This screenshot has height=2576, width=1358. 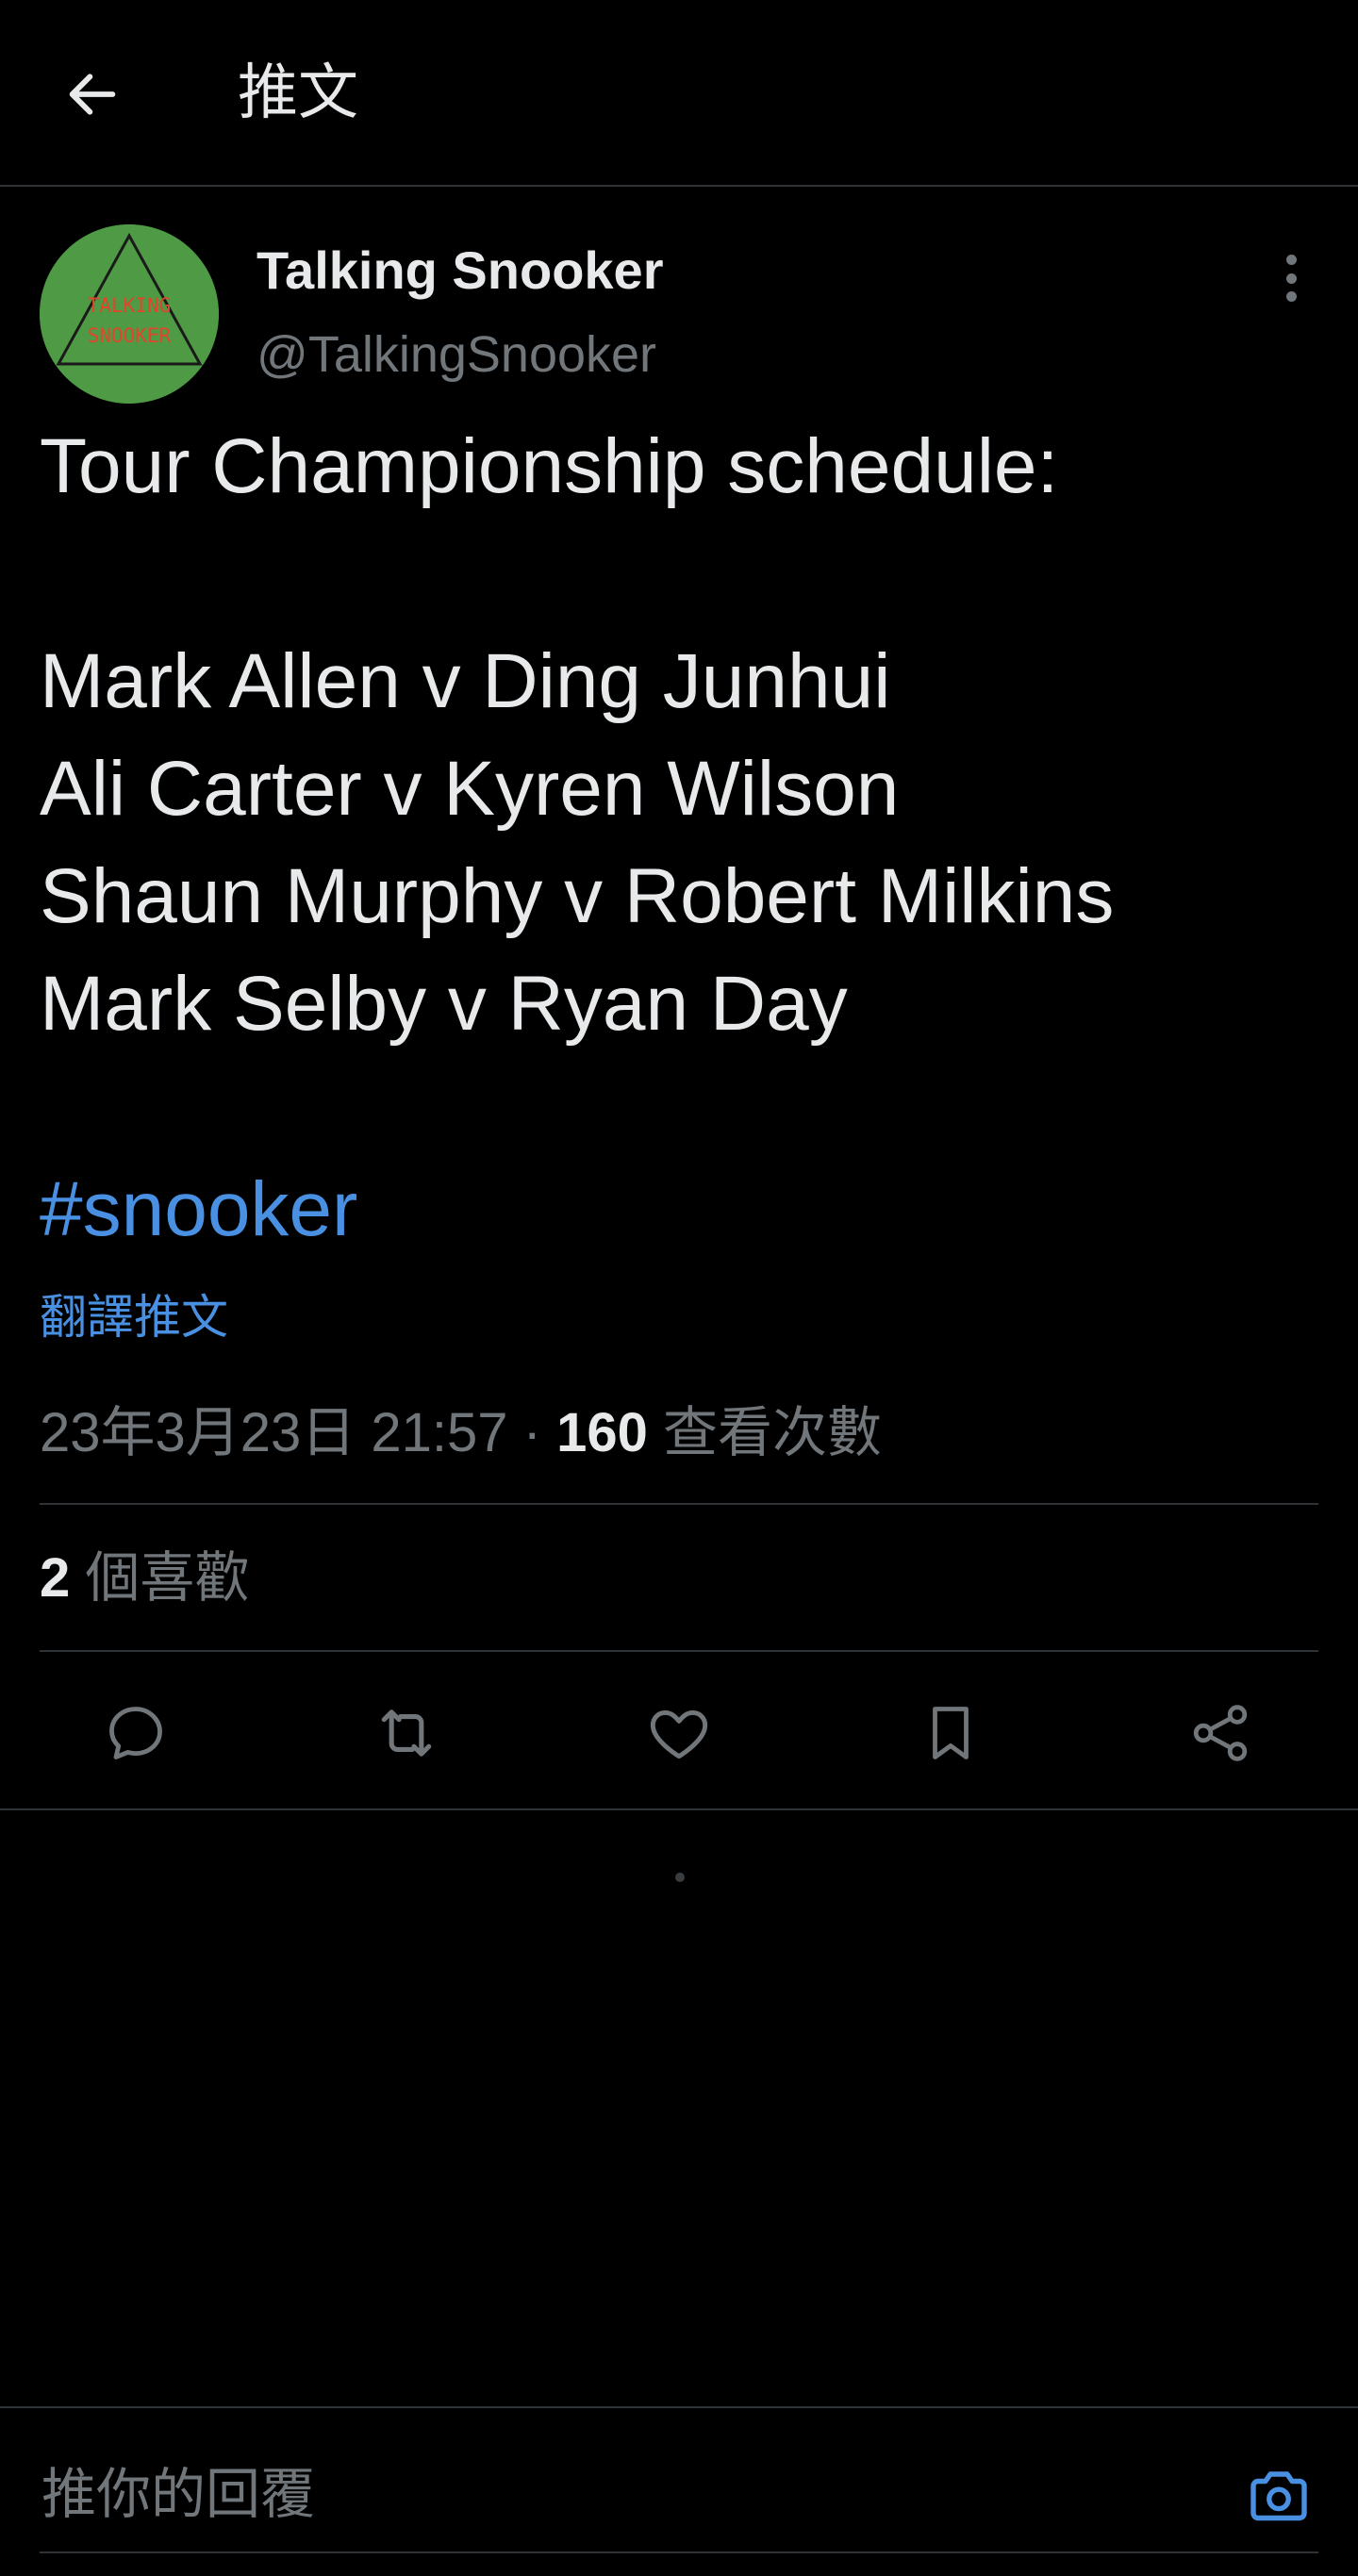 I want to click on reply-icon, so click(x=135, y=1733).